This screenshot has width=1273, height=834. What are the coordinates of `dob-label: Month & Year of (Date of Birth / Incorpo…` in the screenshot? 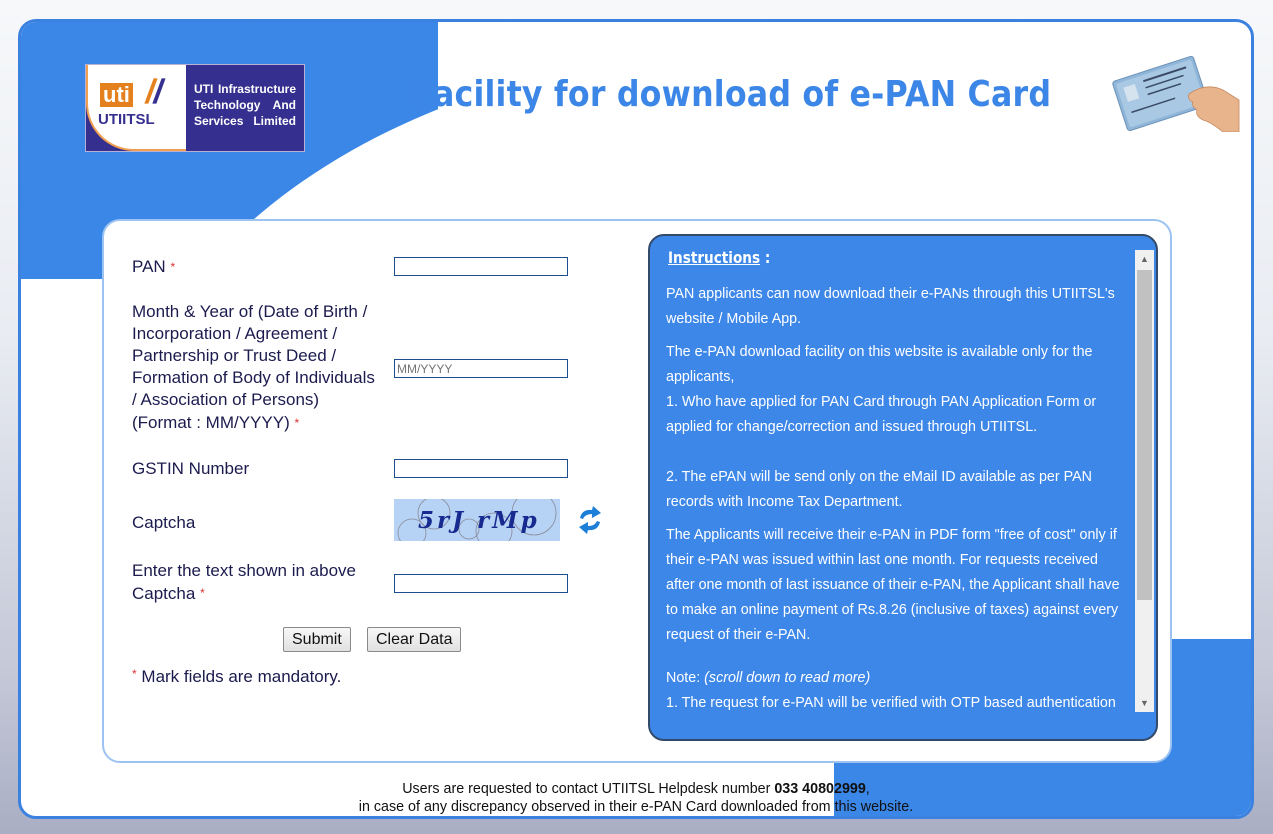 It's located at (253, 367).